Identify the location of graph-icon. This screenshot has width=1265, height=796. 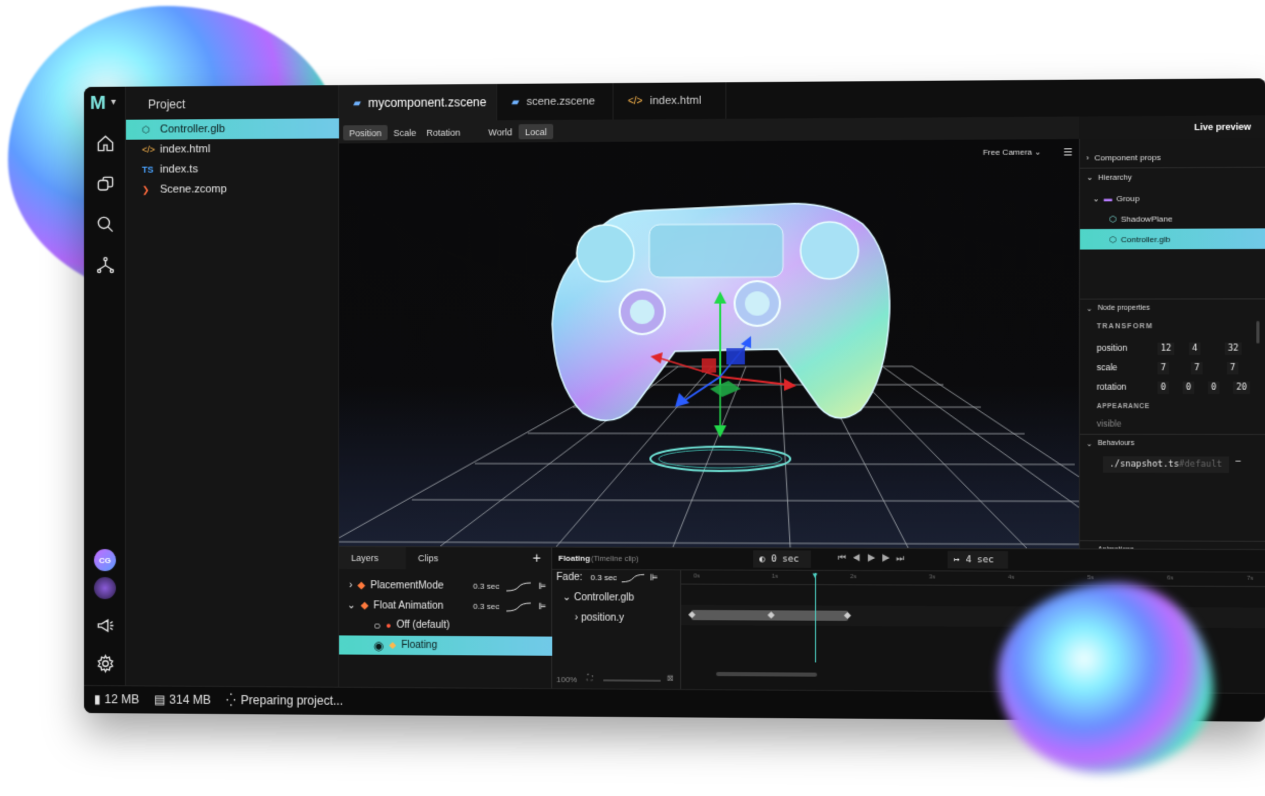
(105, 265).